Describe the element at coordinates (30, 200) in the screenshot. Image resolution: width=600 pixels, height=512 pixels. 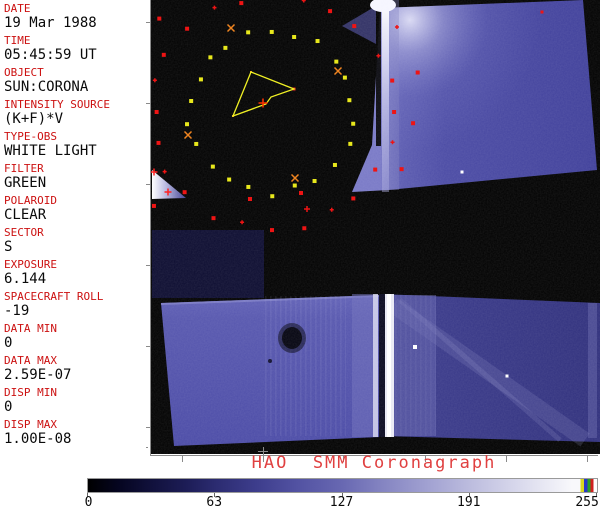
I see `field-label: POLAROID` at that location.